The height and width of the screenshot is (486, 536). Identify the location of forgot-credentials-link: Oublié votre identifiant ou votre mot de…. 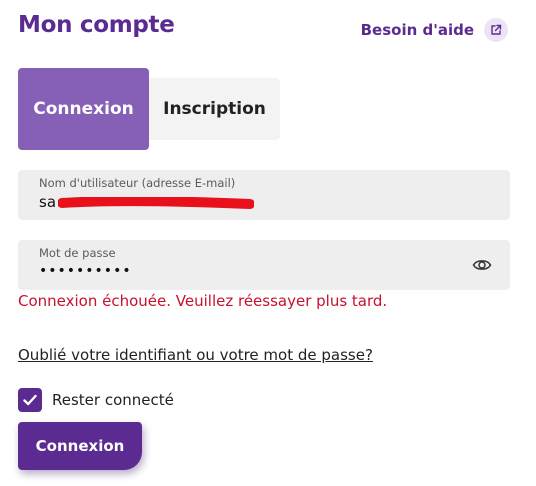
(195, 355).